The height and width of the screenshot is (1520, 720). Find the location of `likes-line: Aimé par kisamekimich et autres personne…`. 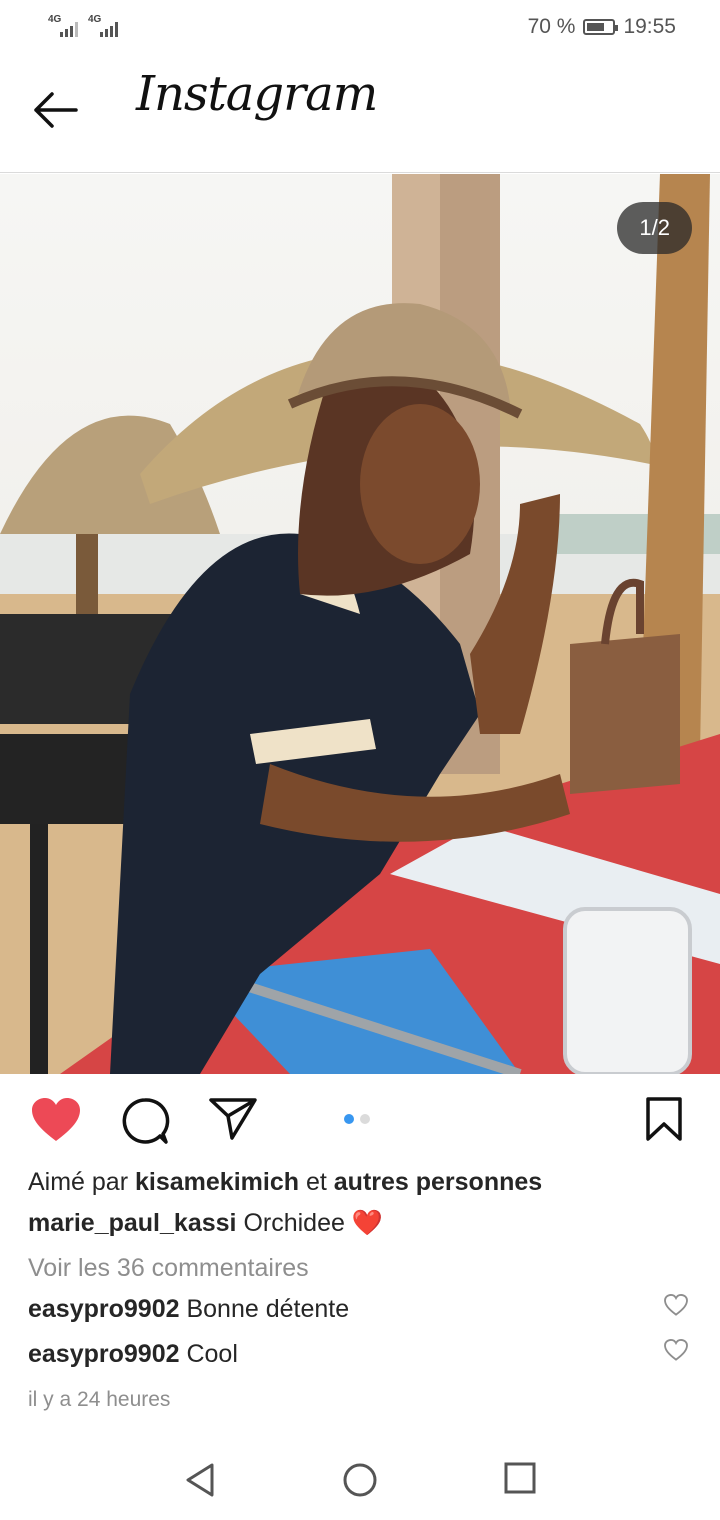

likes-line: Aimé par kisamekimich et autres personne… is located at coordinates (285, 1182).